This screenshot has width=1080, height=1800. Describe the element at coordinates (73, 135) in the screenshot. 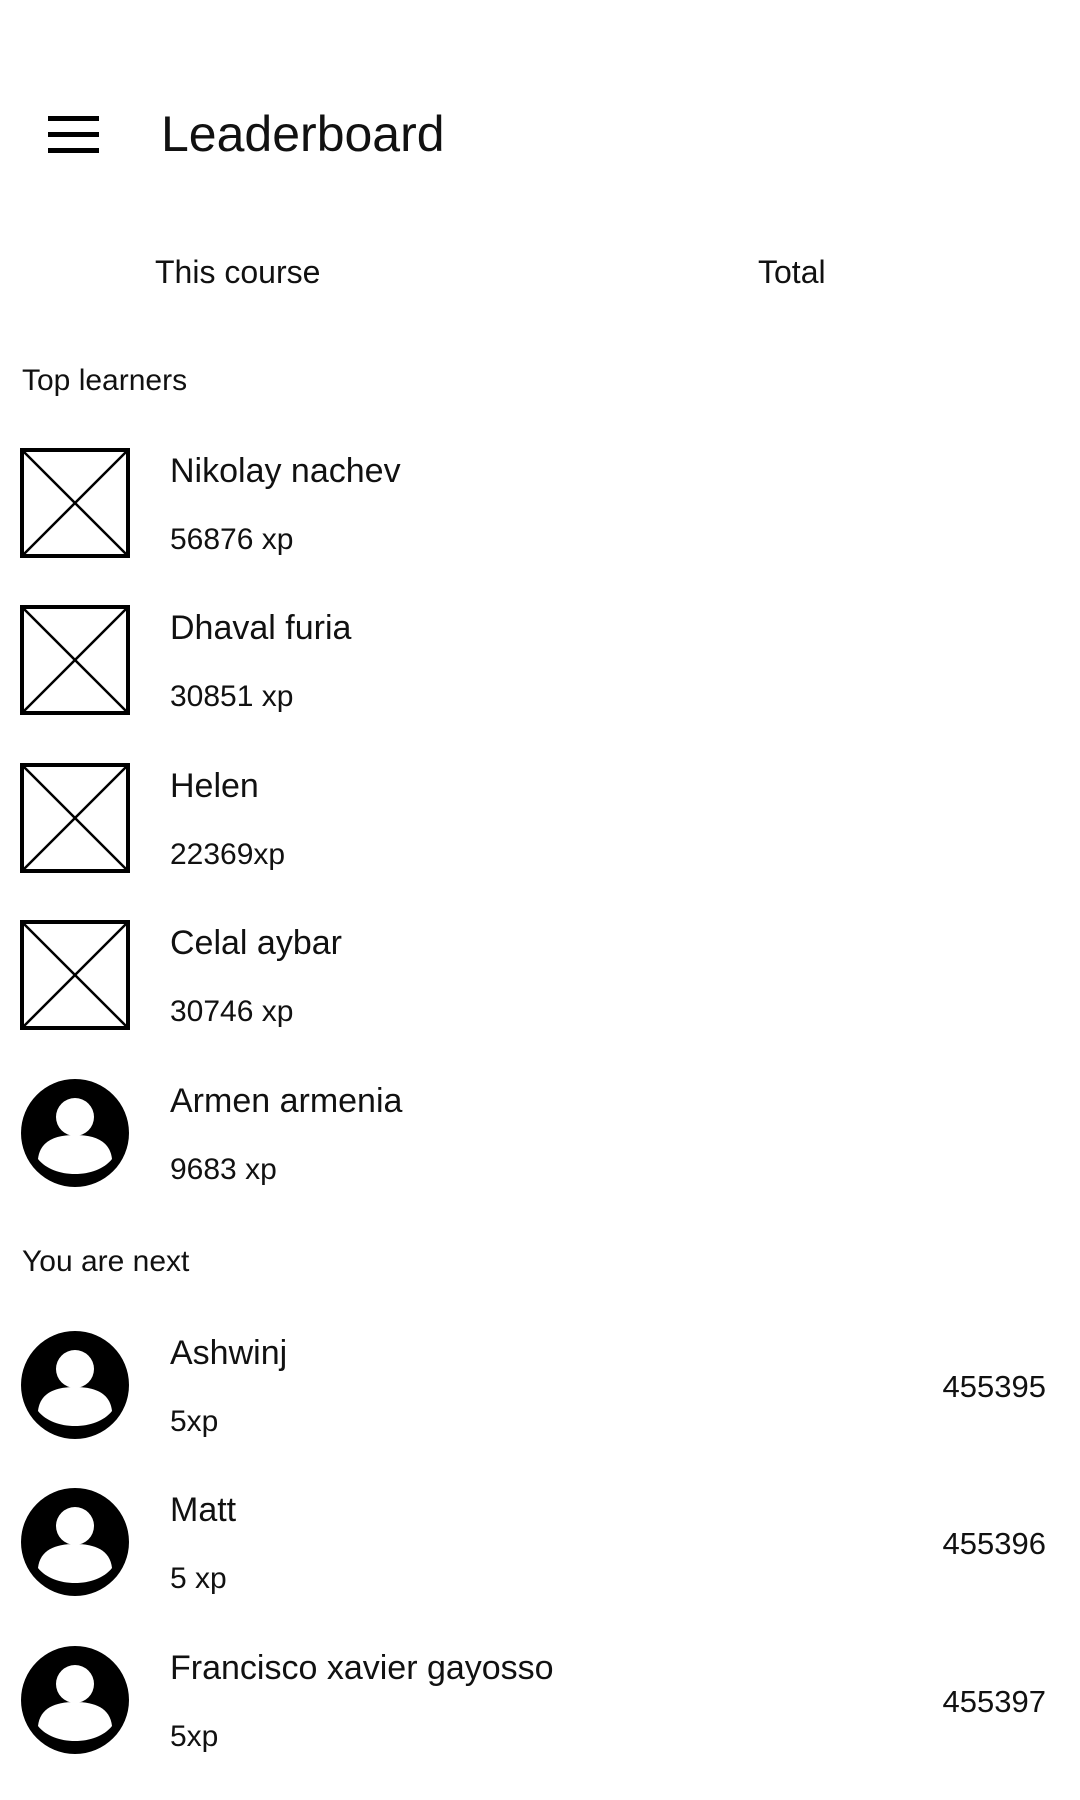

I see `hamburger-menu-icon` at that location.